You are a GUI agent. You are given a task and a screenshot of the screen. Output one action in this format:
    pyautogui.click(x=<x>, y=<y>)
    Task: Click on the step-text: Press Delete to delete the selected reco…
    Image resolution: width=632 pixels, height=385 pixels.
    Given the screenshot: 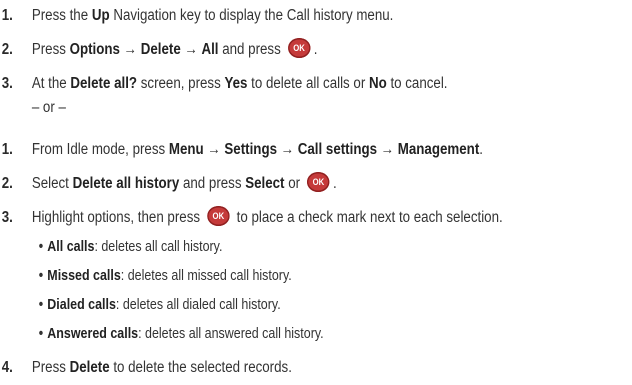 What is the action you would take?
    pyautogui.click(x=161, y=367)
    